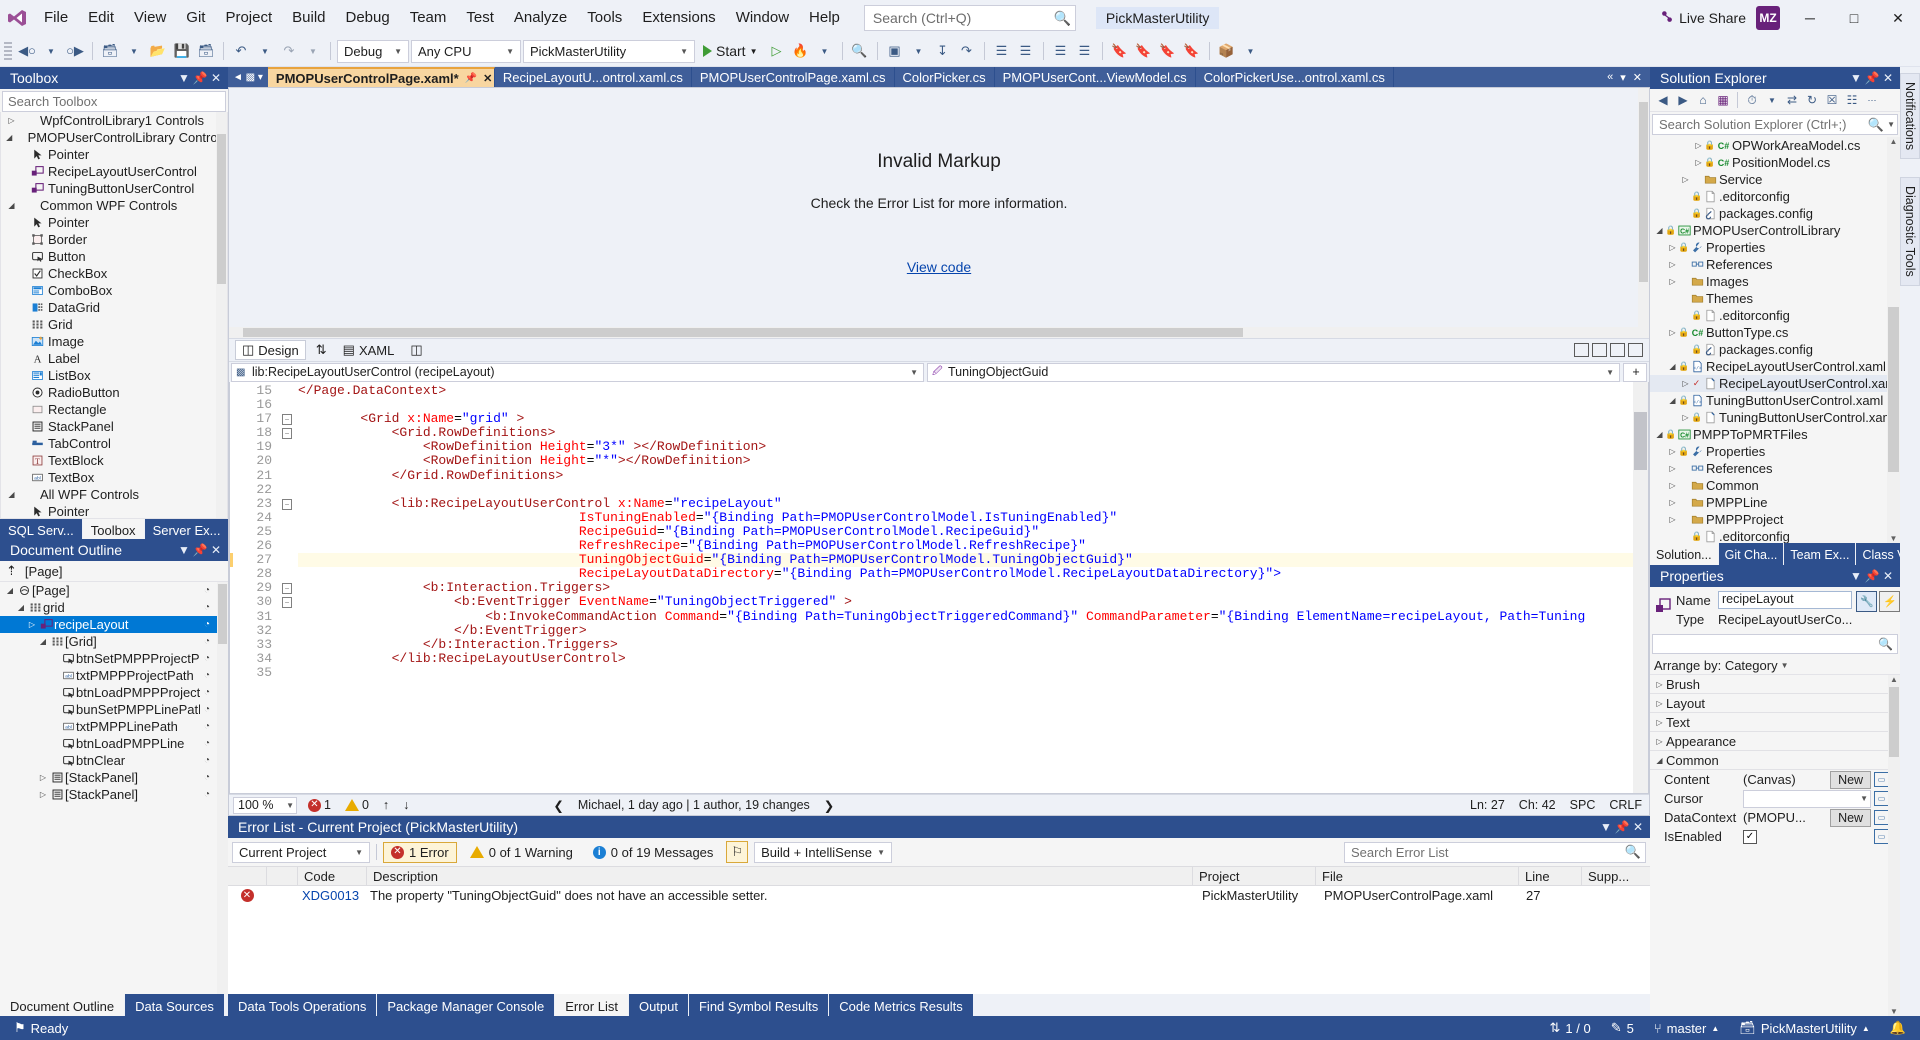 This screenshot has width=1920, height=1040. What do you see at coordinates (1775, 264) in the screenshot?
I see `solution-item-references: ▷ References` at bounding box center [1775, 264].